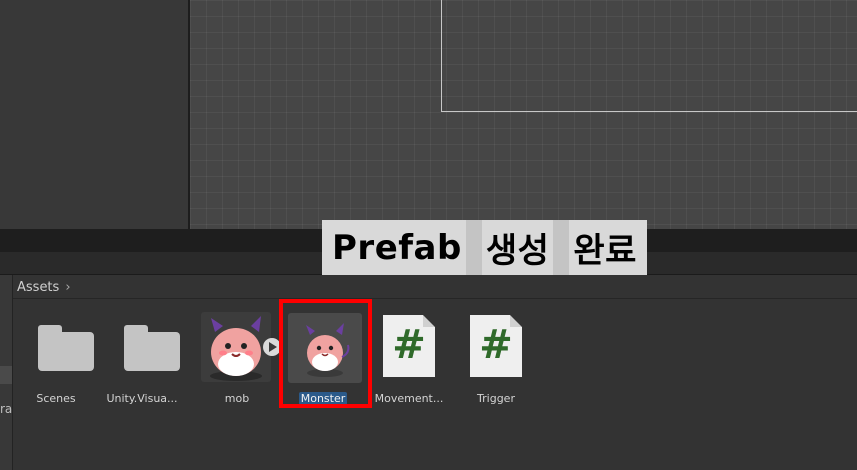  I want to click on asset-label: mob, so click(237, 398).